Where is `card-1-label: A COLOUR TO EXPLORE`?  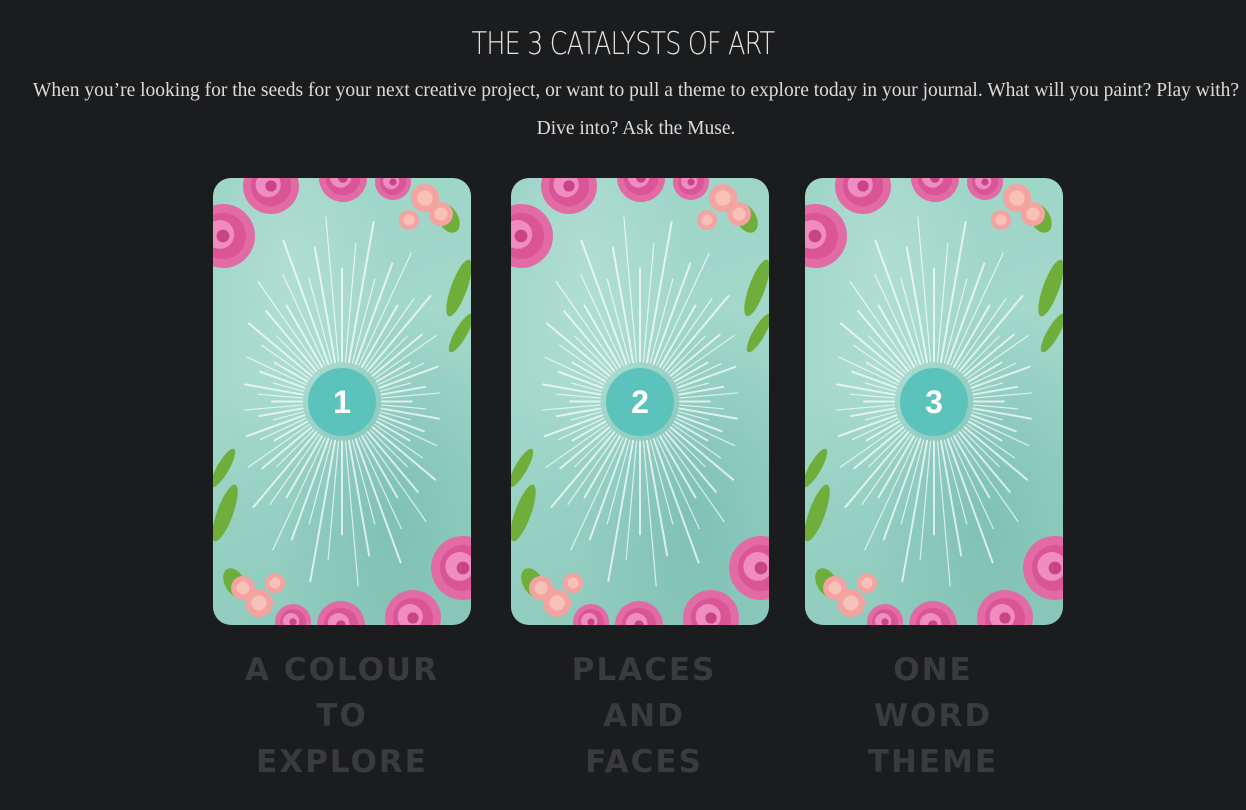 card-1-label: A COLOUR TO EXPLORE is located at coordinates (342, 716).